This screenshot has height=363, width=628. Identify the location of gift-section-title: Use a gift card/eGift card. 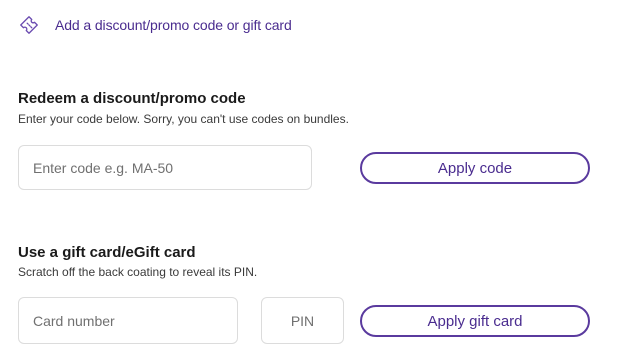
(107, 252).